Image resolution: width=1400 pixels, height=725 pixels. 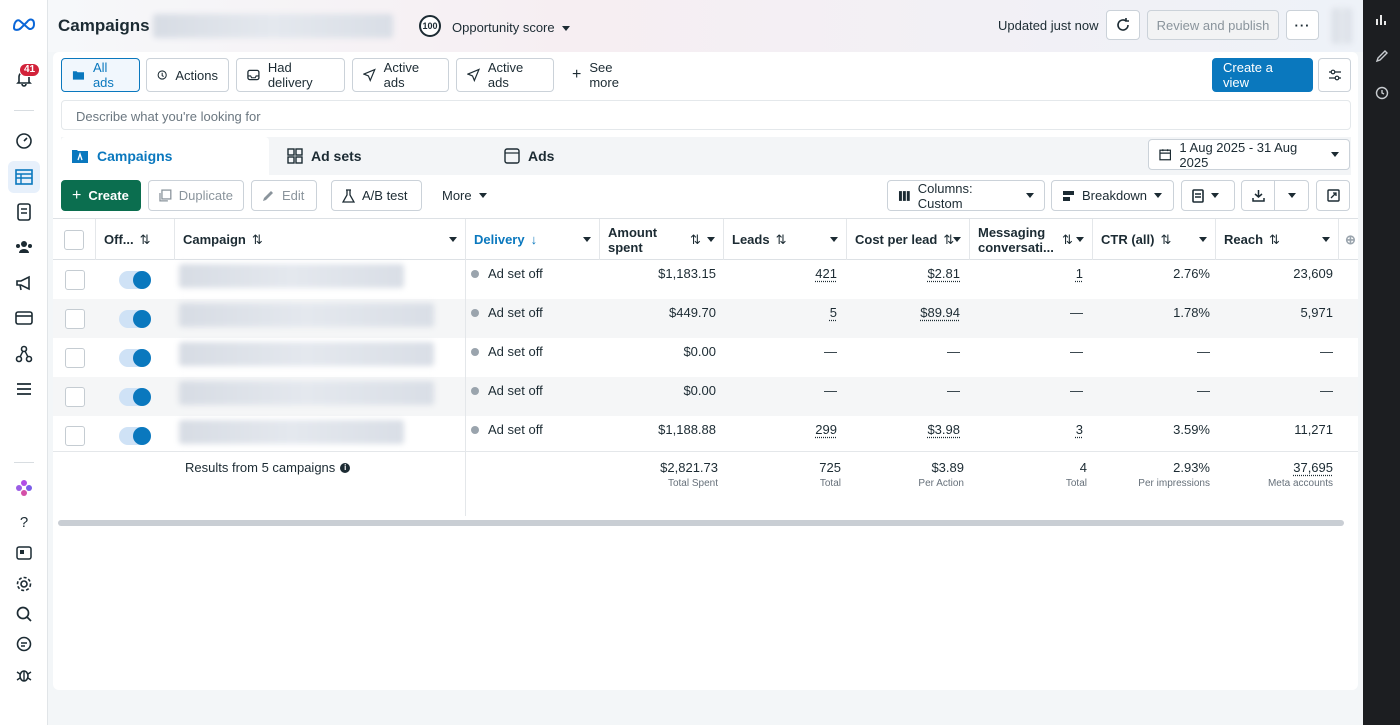 What do you see at coordinates (381, 156) in the screenshot?
I see `tab-ad-sets: Ad sets` at bounding box center [381, 156].